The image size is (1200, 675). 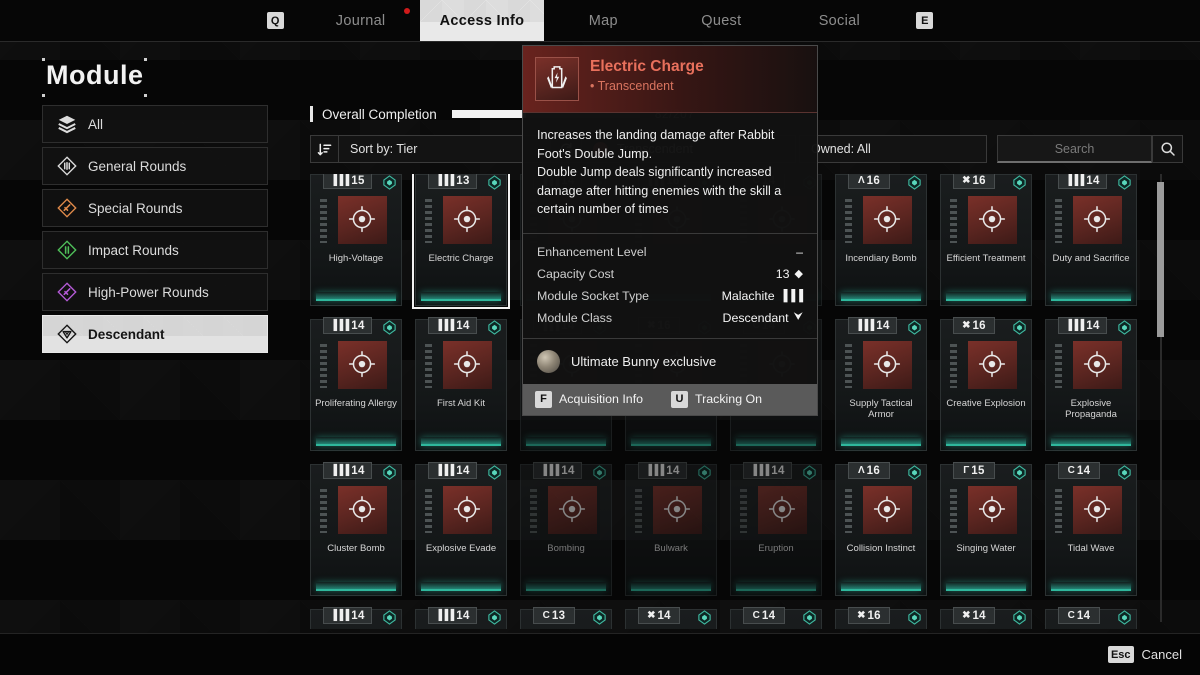 I want to click on nav-tab-map: Map, so click(x=603, y=20).